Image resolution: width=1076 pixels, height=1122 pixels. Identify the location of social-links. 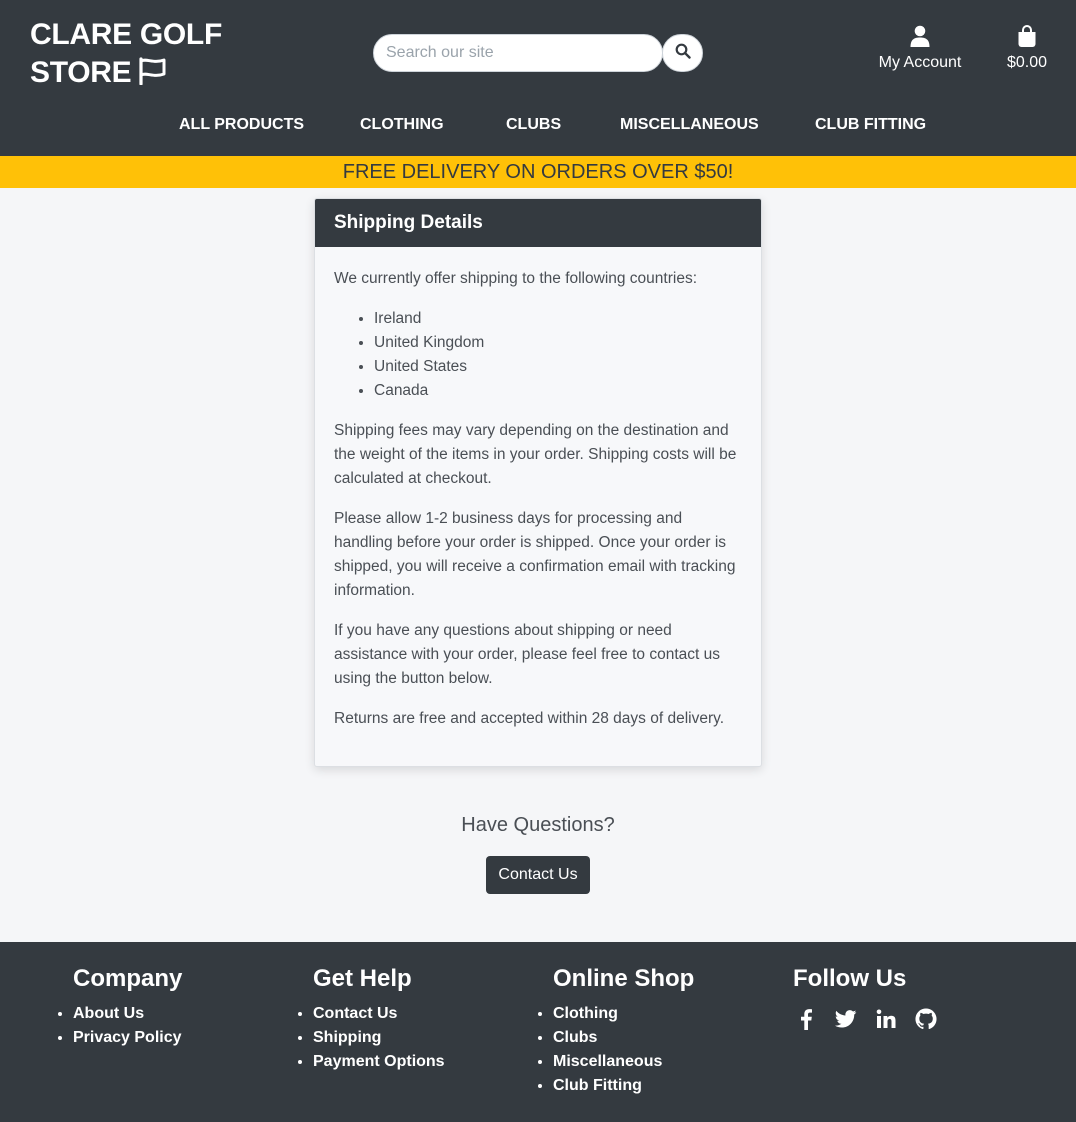
(866, 1019).